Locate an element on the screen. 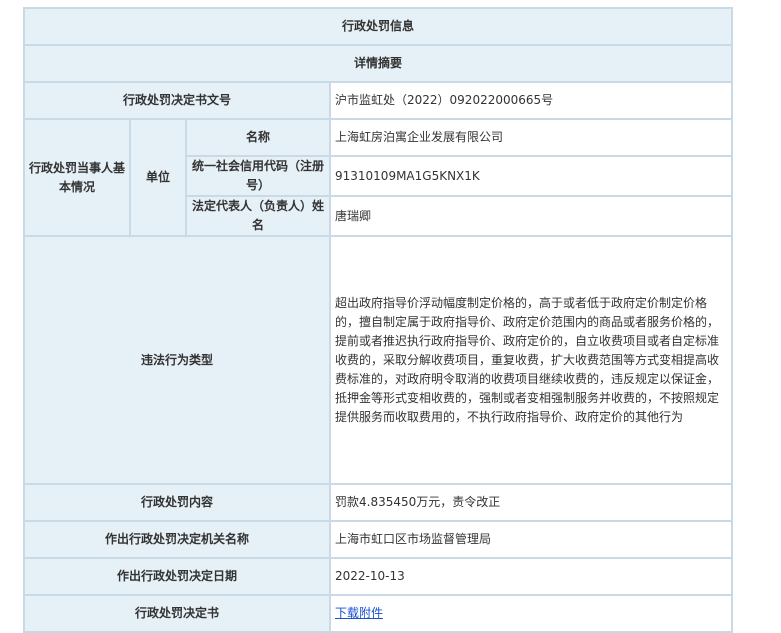  document-cell: 下载附件 is located at coordinates (531, 613).